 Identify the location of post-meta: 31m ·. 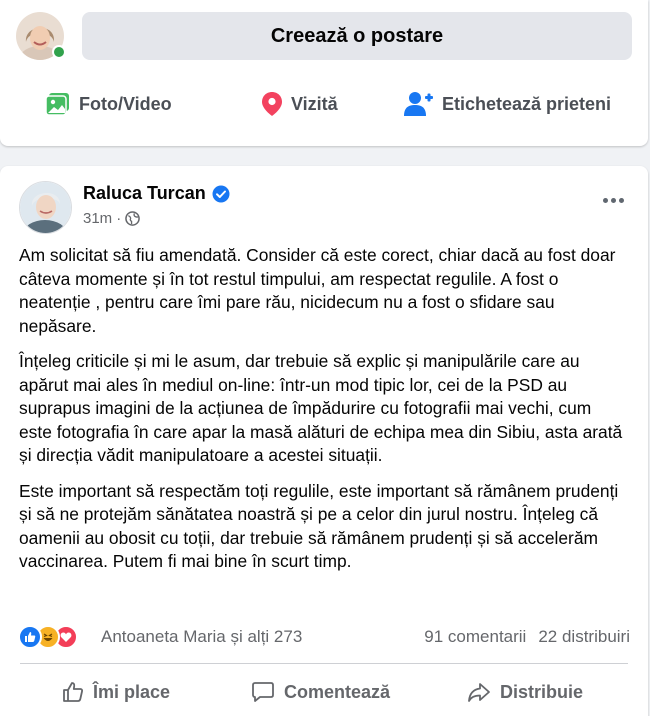
(111, 218).